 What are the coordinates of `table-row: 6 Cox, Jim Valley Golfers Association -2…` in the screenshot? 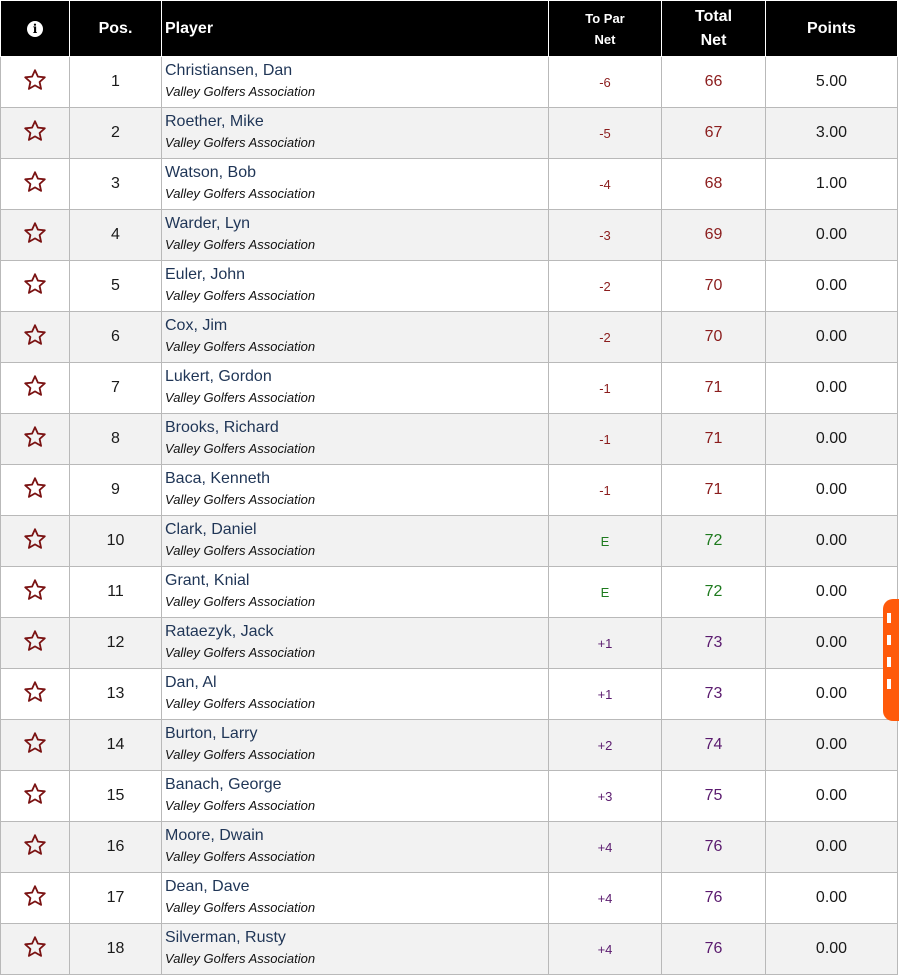 It's located at (449, 337).